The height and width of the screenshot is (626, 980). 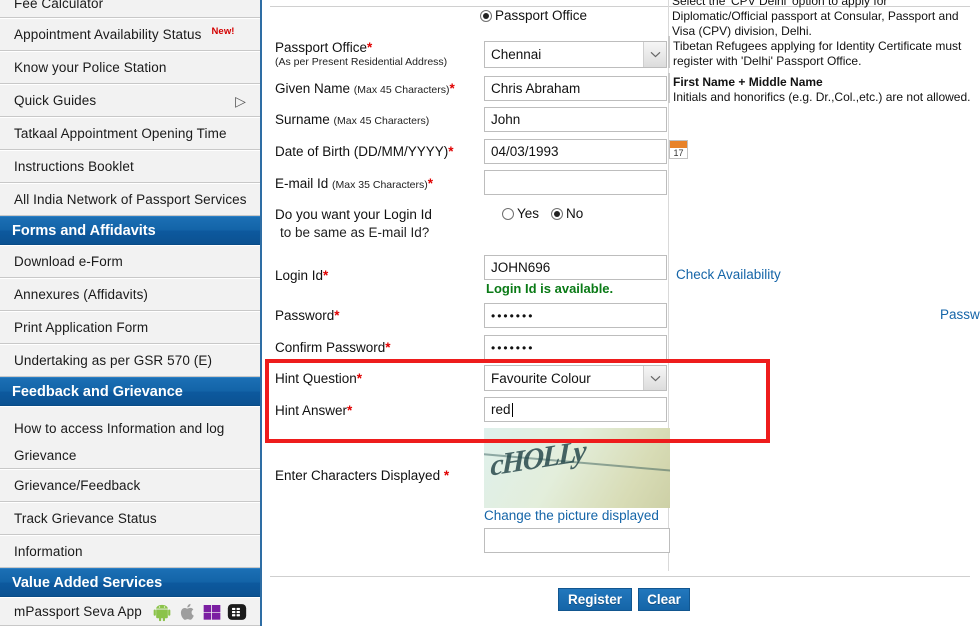 I want to click on radio-label: Yes, so click(x=528, y=213).